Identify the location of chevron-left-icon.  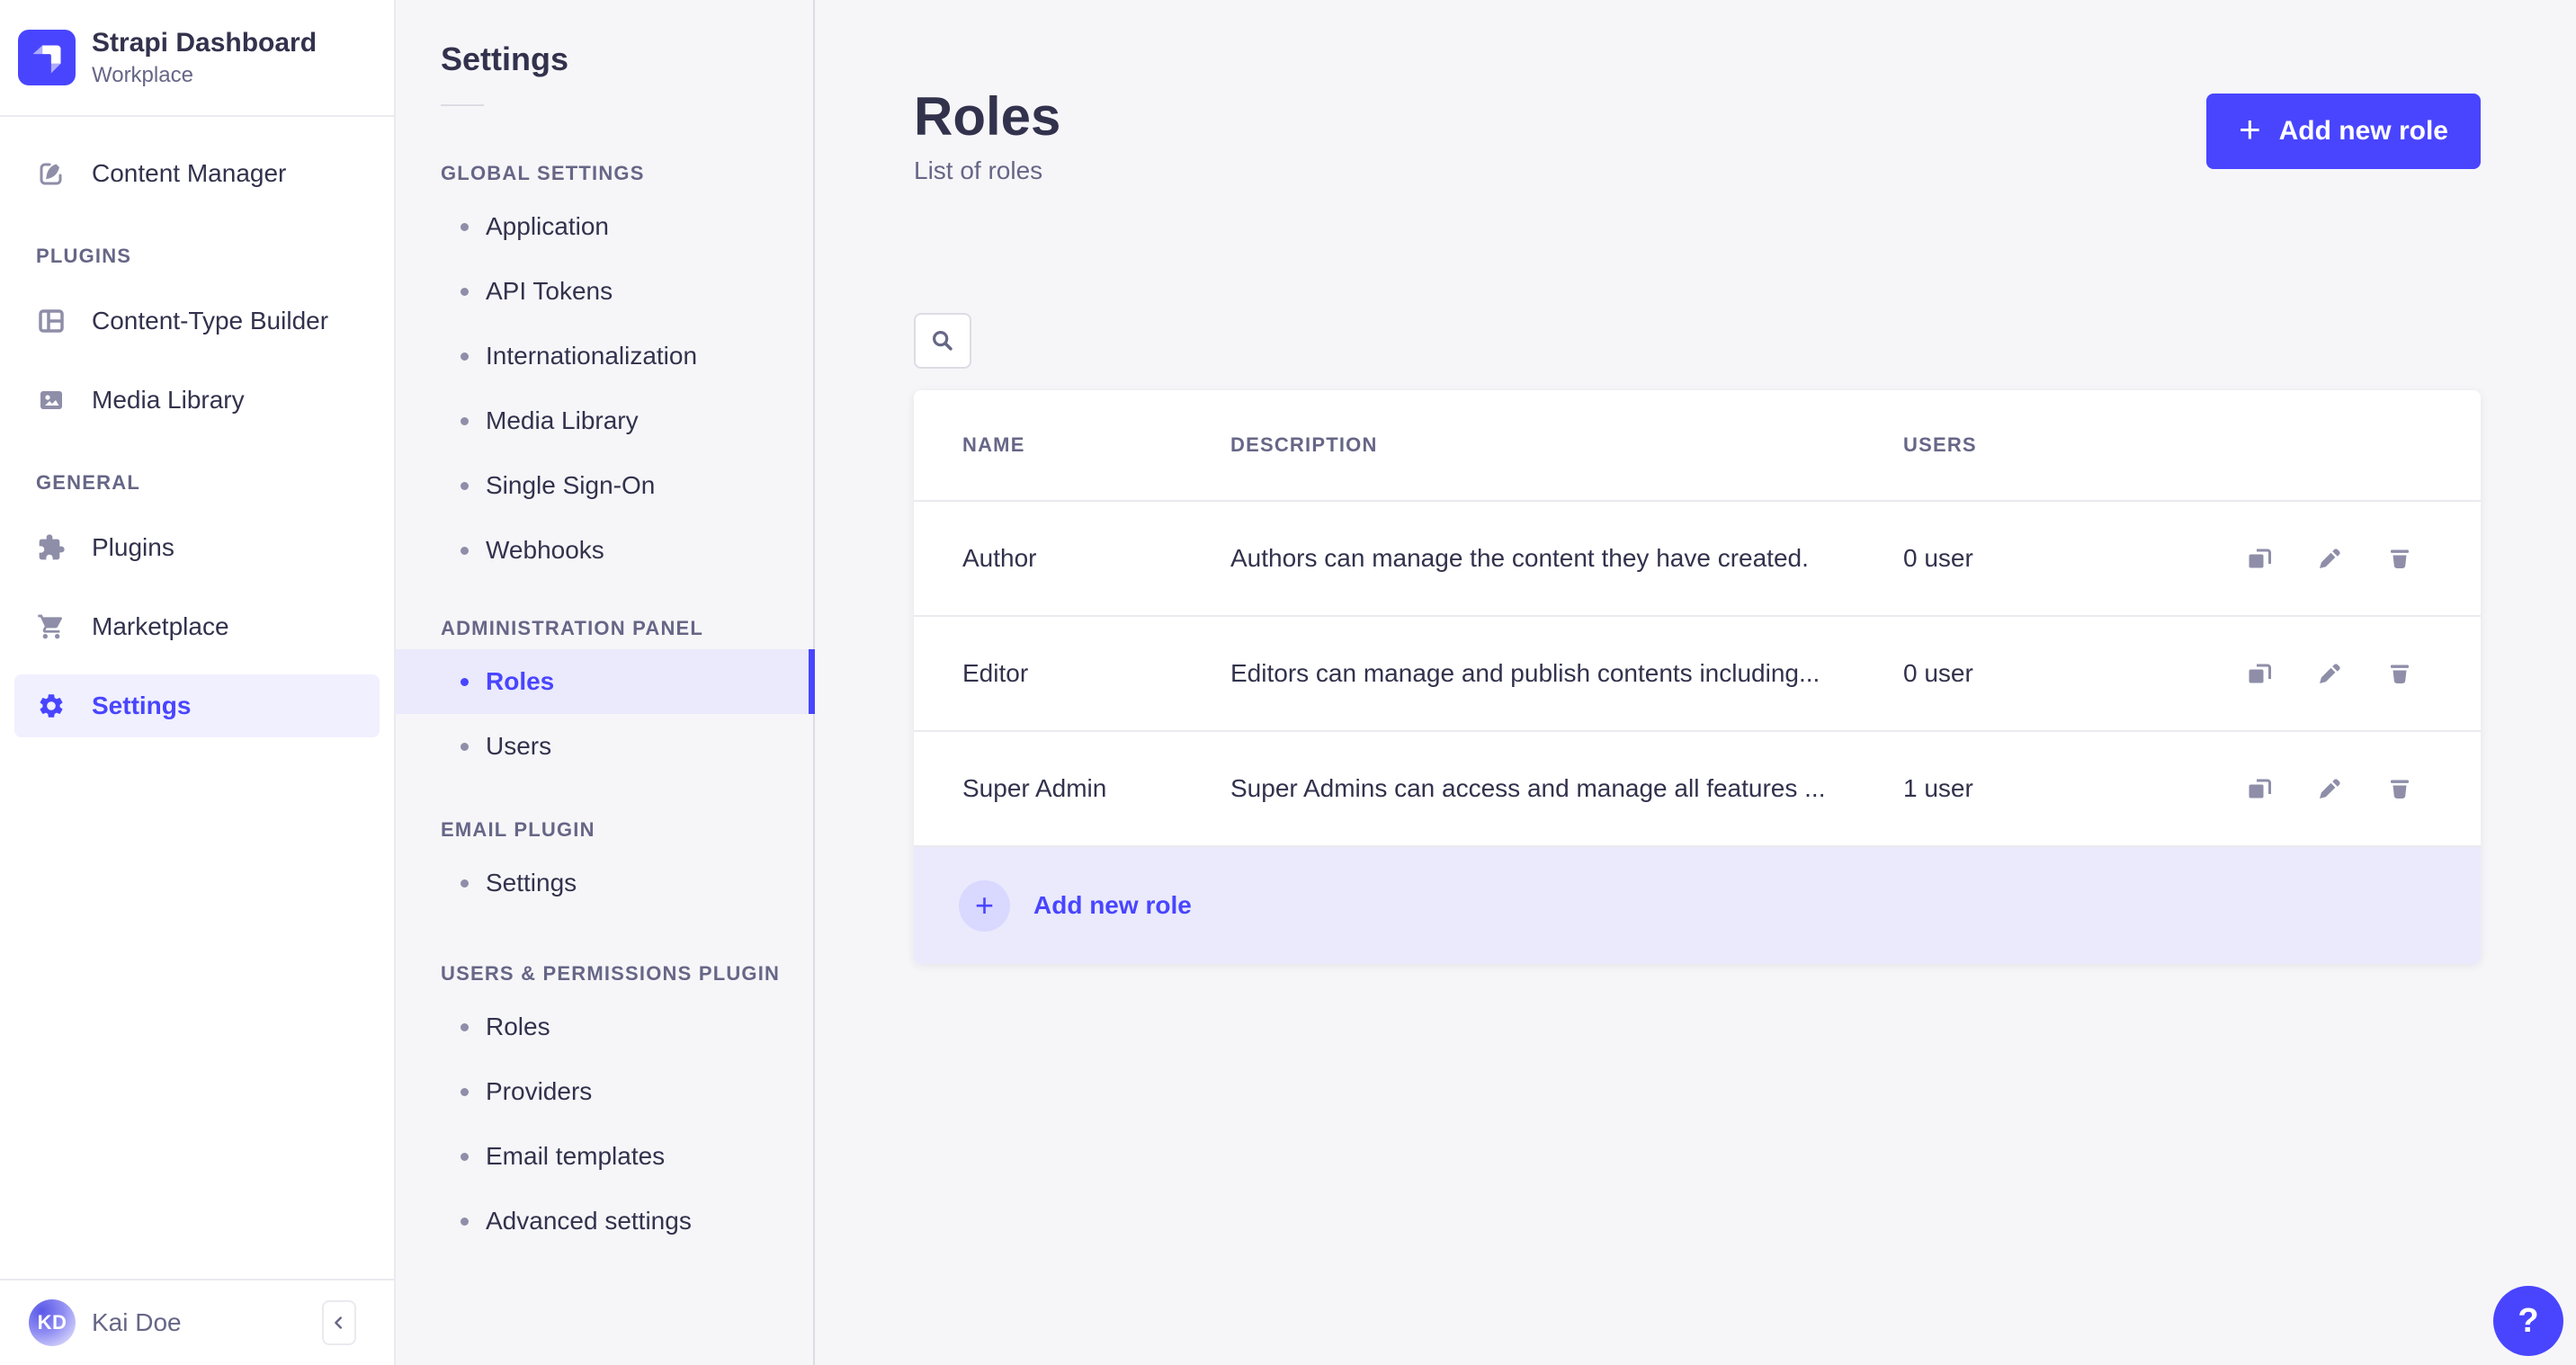
(339, 1323).